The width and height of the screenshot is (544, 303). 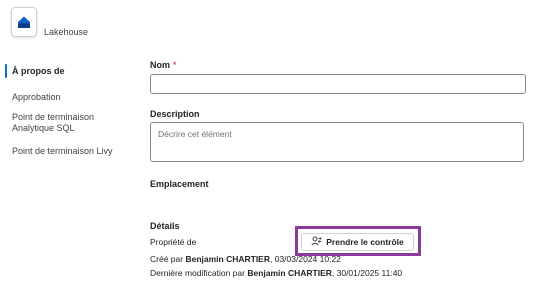 I want to click on lakehouse-icon, so click(x=24, y=22).